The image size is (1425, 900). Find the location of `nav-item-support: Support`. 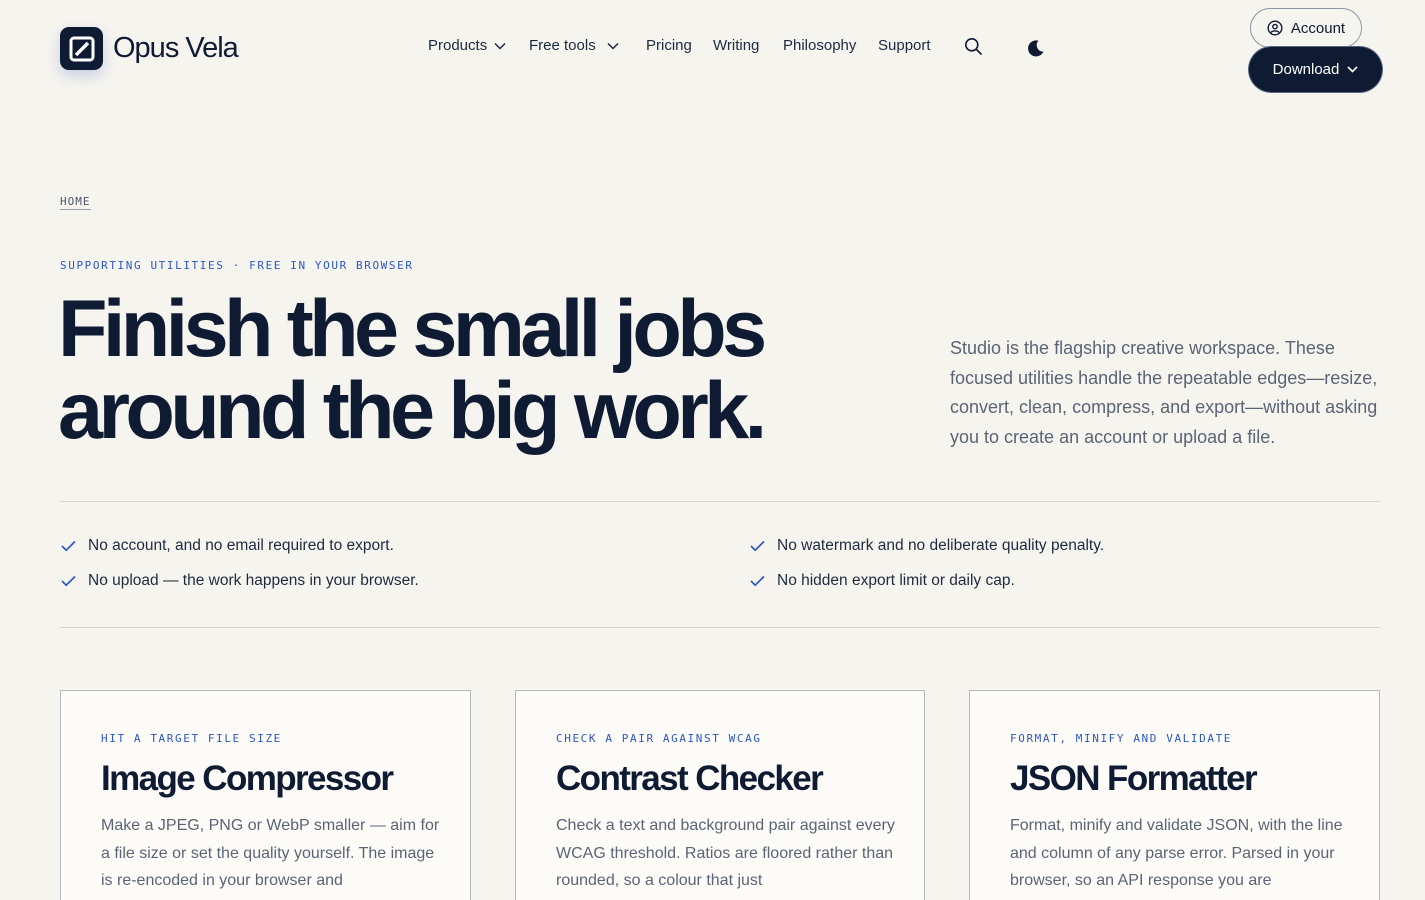

nav-item-support: Support is located at coordinates (904, 45).